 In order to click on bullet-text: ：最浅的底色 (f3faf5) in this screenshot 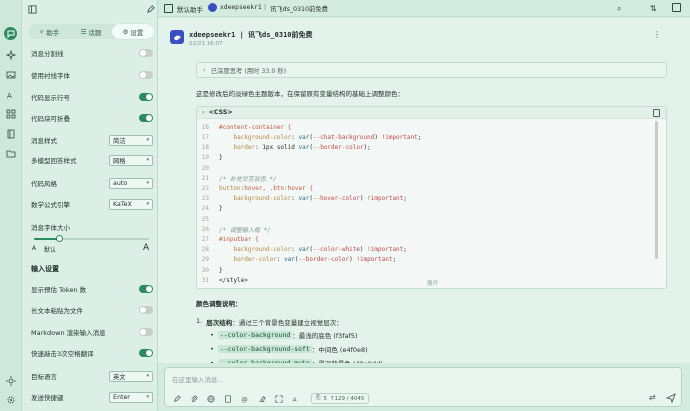, I will do `click(325, 336)`.